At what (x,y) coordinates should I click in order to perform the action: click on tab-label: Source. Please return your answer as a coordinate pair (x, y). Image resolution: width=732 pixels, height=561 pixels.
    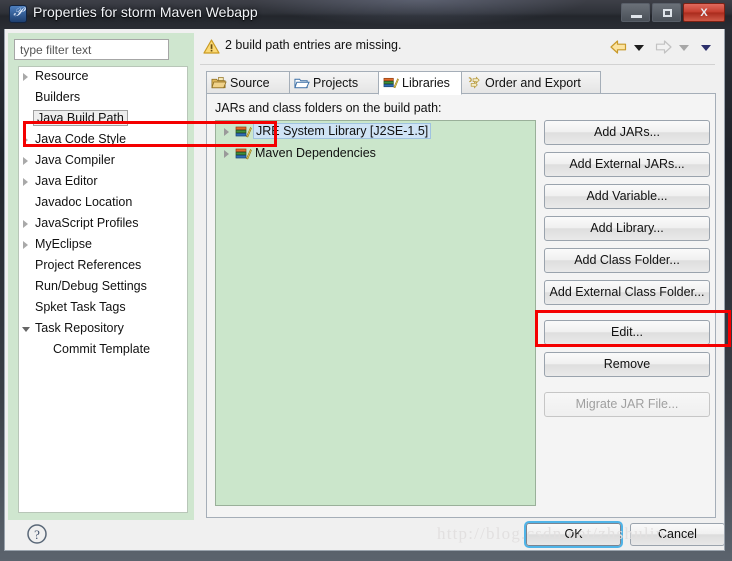
    Looking at the image, I should click on (250, 83).